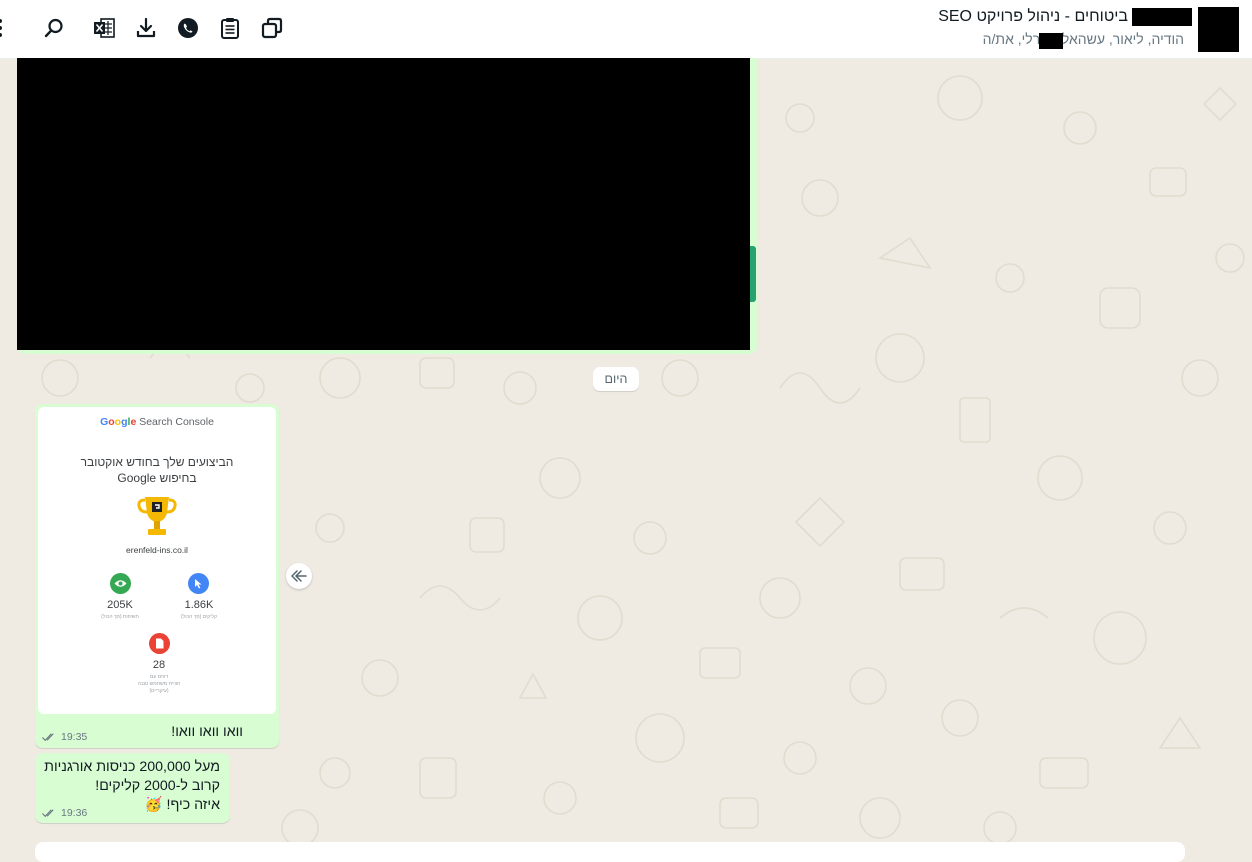 The height and width of the screenshot is (862, 1252). Describe the element at coordinates (272, 28) in the screenshot. I see `copy-icon` at that location.